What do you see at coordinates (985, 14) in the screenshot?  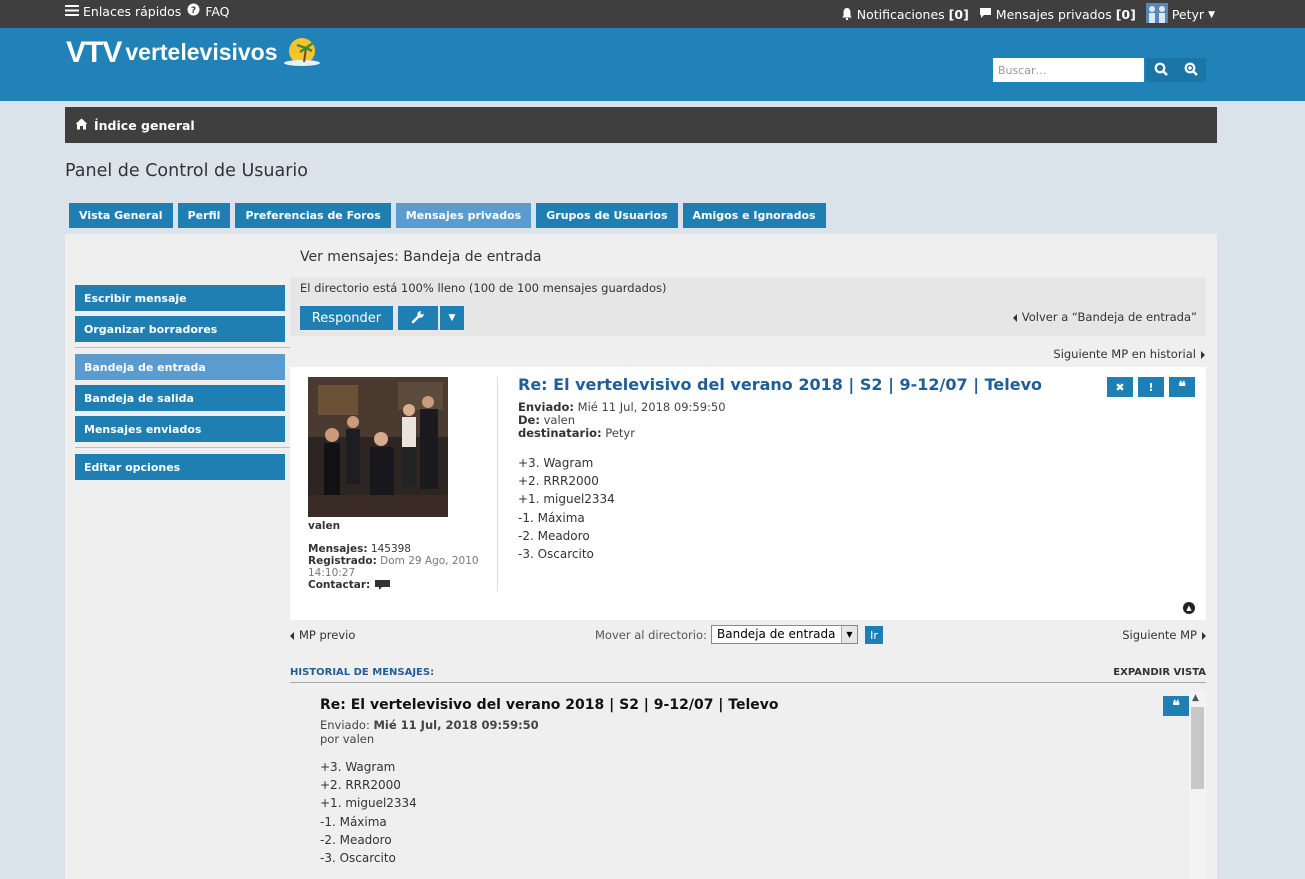 I see `chat-bubble-icon` at bounding box center [985, 14].